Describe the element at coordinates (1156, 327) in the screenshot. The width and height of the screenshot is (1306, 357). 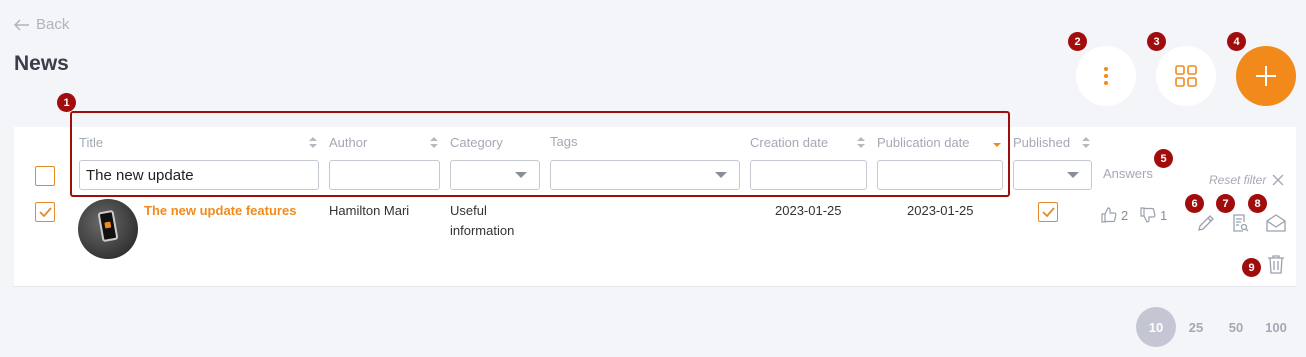
I see `page-size-10: 10` at that location.